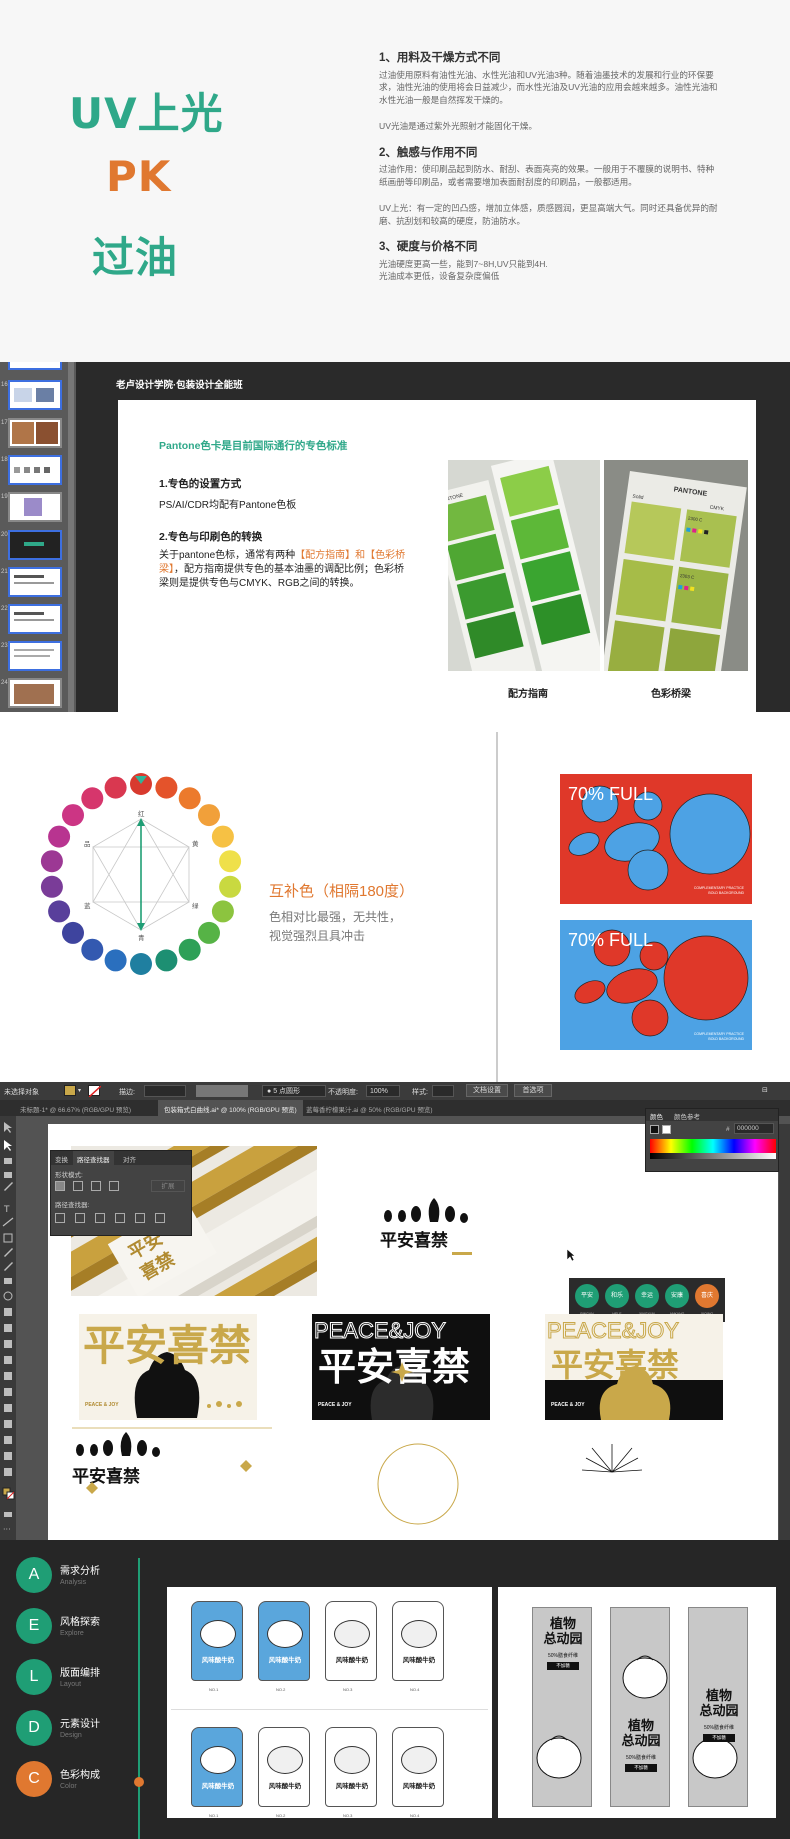 Image resolution: width=790 pixels, height=1839 pixels. I want to click on mesh-tool-icon, so click(8, 1392).